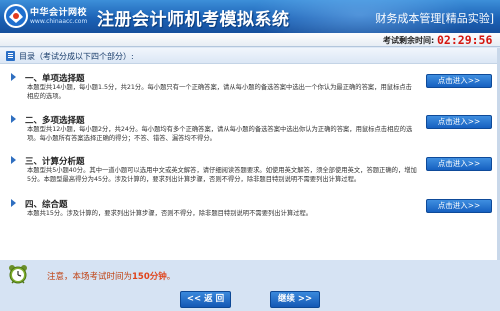 The height and width of the screenshot is (311, 500). What do you see at coordinates (434, 18) in the screenshot?
I see `subject-title: 财务成本管理[精品实验]` at bounding box center [434, 18].